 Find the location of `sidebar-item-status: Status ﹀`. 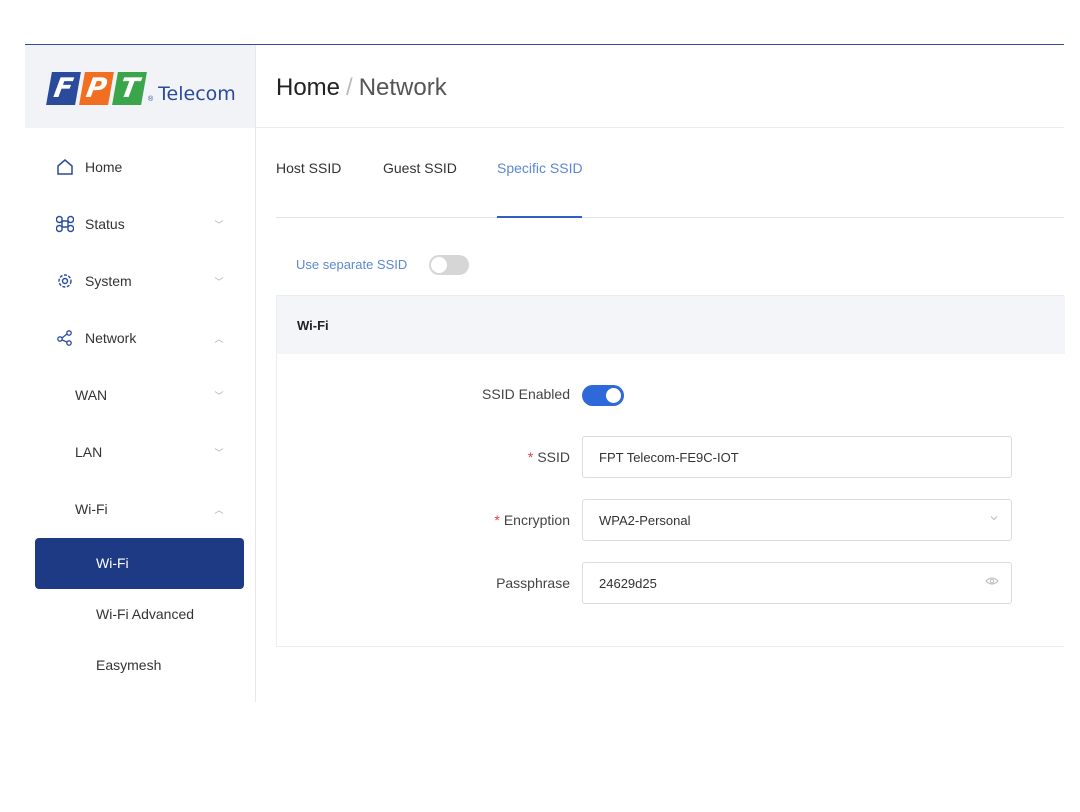

sidebar-item-status: Status ﹀ is located at coordinates (140, 224).